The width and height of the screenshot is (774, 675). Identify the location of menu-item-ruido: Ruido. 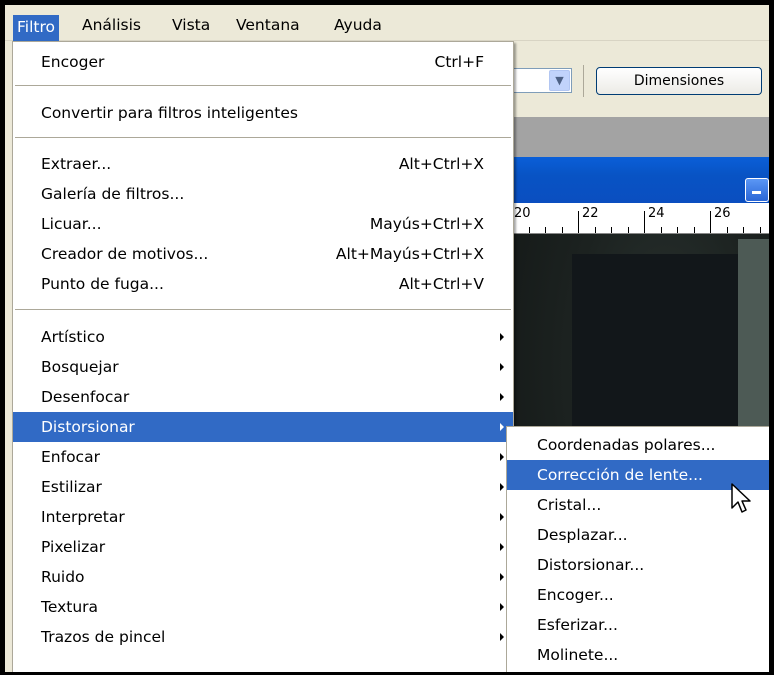
(263, 577).